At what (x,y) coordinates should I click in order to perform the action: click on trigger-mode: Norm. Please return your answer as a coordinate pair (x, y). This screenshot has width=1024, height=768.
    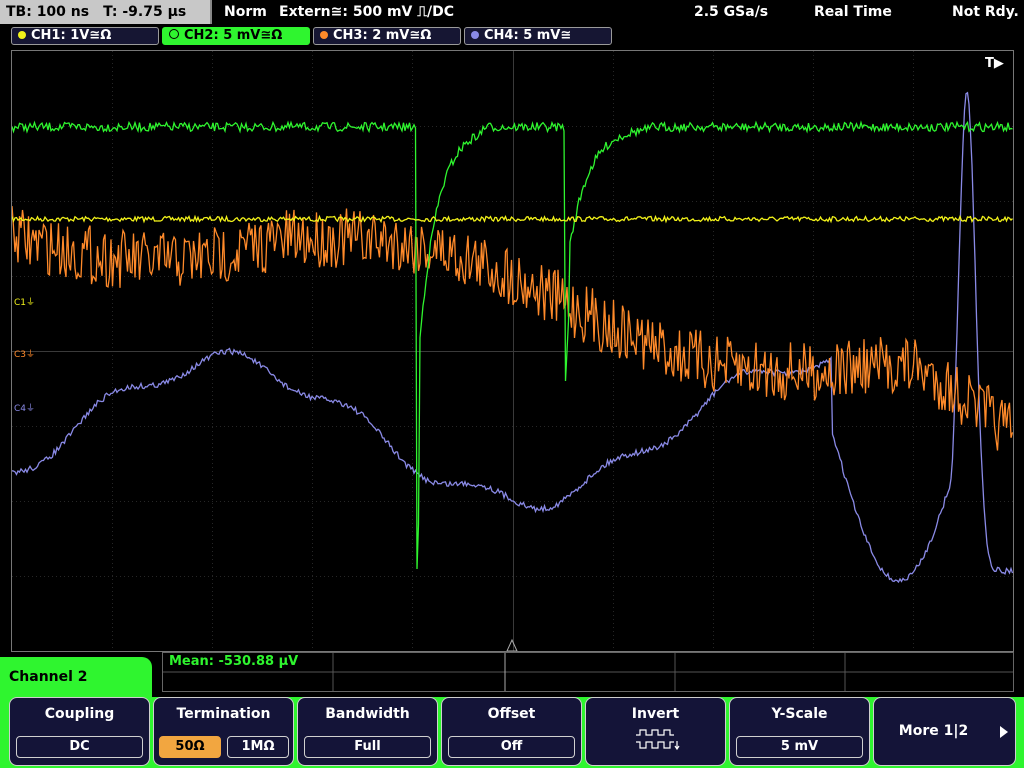
    Looking at the image, I should click on (245, 12).